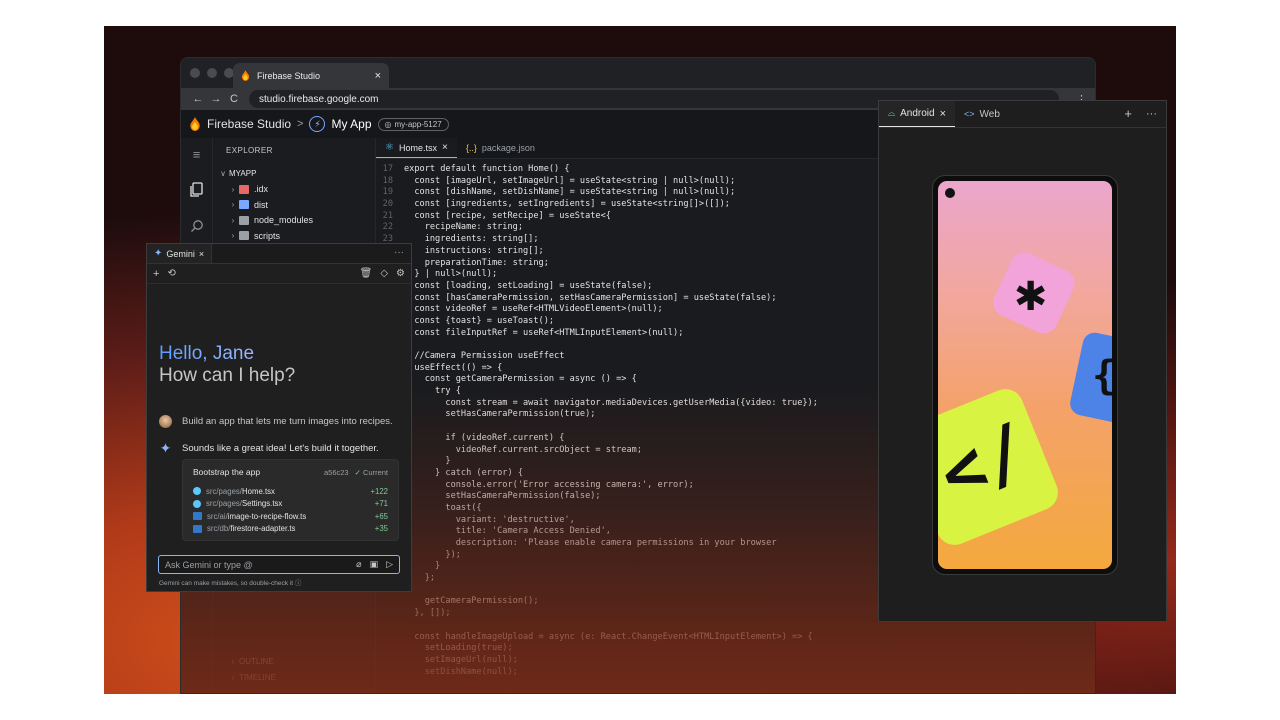 Image resolution: width=1280 pixels, height=720 pixels. I want to click on tab-package-json: {..} package.json, so click(500, 148).